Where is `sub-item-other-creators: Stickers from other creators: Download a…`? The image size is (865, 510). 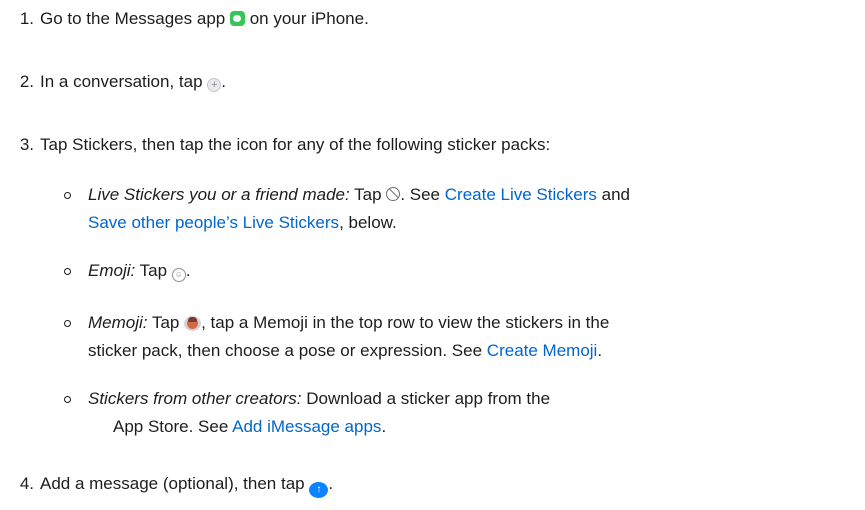
sub-item-other-creators: Stickers from other creators: Download a… is located at coordinates (461, 413).